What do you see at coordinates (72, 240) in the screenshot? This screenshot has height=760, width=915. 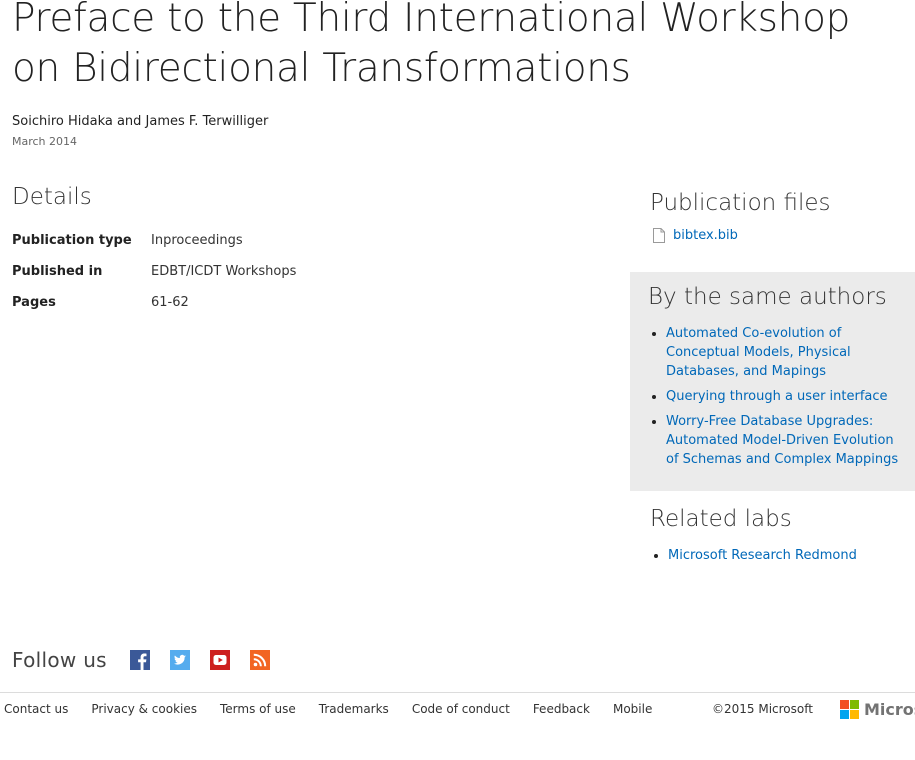 I see `details-key: Publication type` at bounding box center [72, 240].